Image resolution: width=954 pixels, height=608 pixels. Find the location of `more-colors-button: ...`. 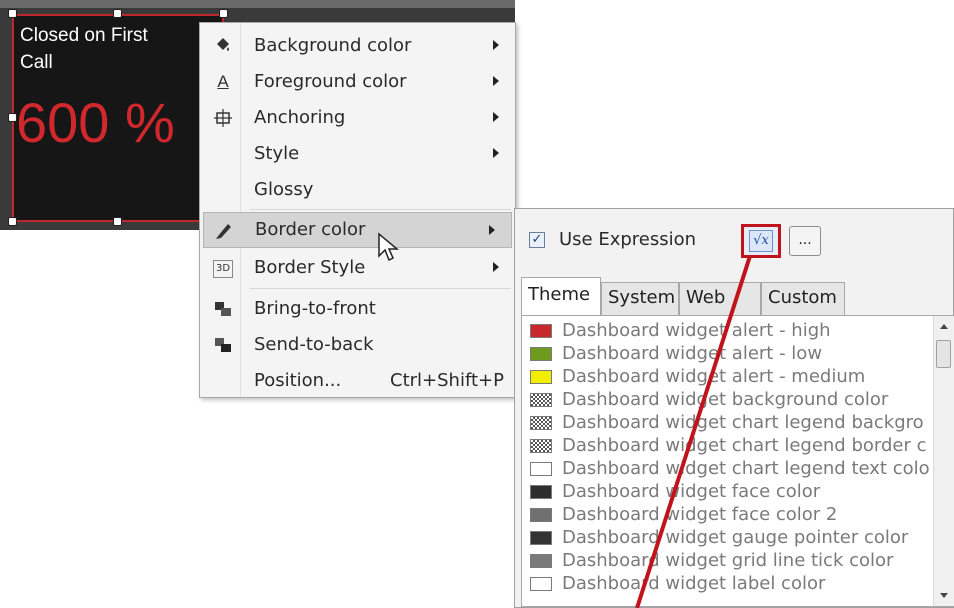

more-colors-button: ... is located at coordinates (805, 241).